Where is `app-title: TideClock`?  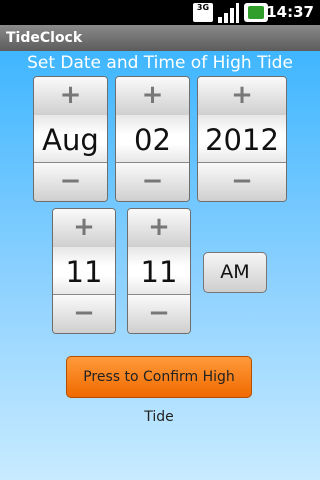 app-title: TideClock is located at coordinates (160, 38).